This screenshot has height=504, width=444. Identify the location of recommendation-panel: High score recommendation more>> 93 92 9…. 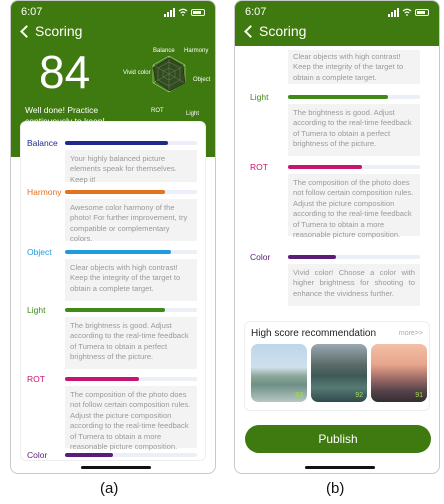
(337, 366).